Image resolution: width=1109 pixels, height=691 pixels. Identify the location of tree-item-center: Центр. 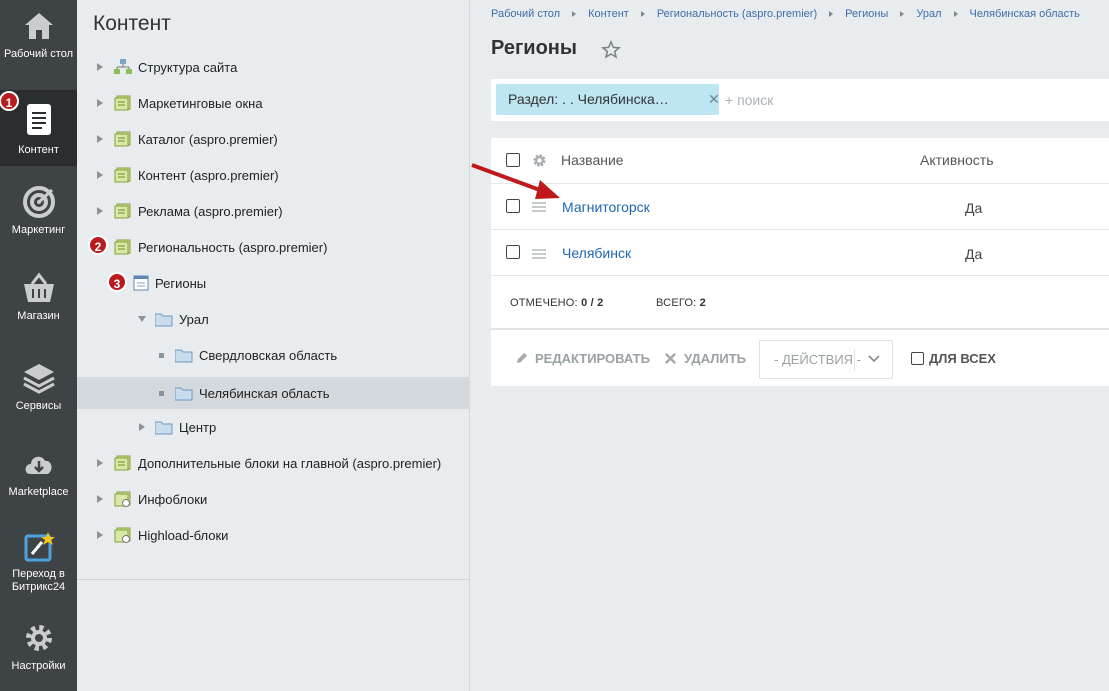
(273, 427).